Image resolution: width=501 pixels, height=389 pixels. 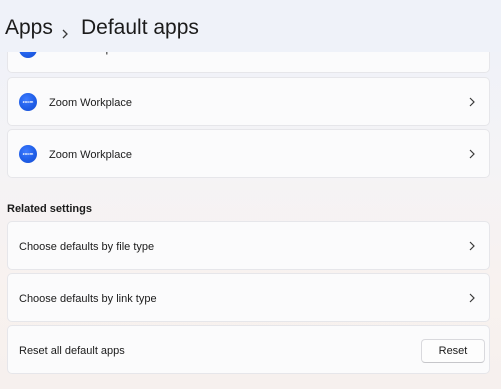 I want to click on choose-defaults-file-type-row: Choose defaults by file type, so click(x=248, y=245).